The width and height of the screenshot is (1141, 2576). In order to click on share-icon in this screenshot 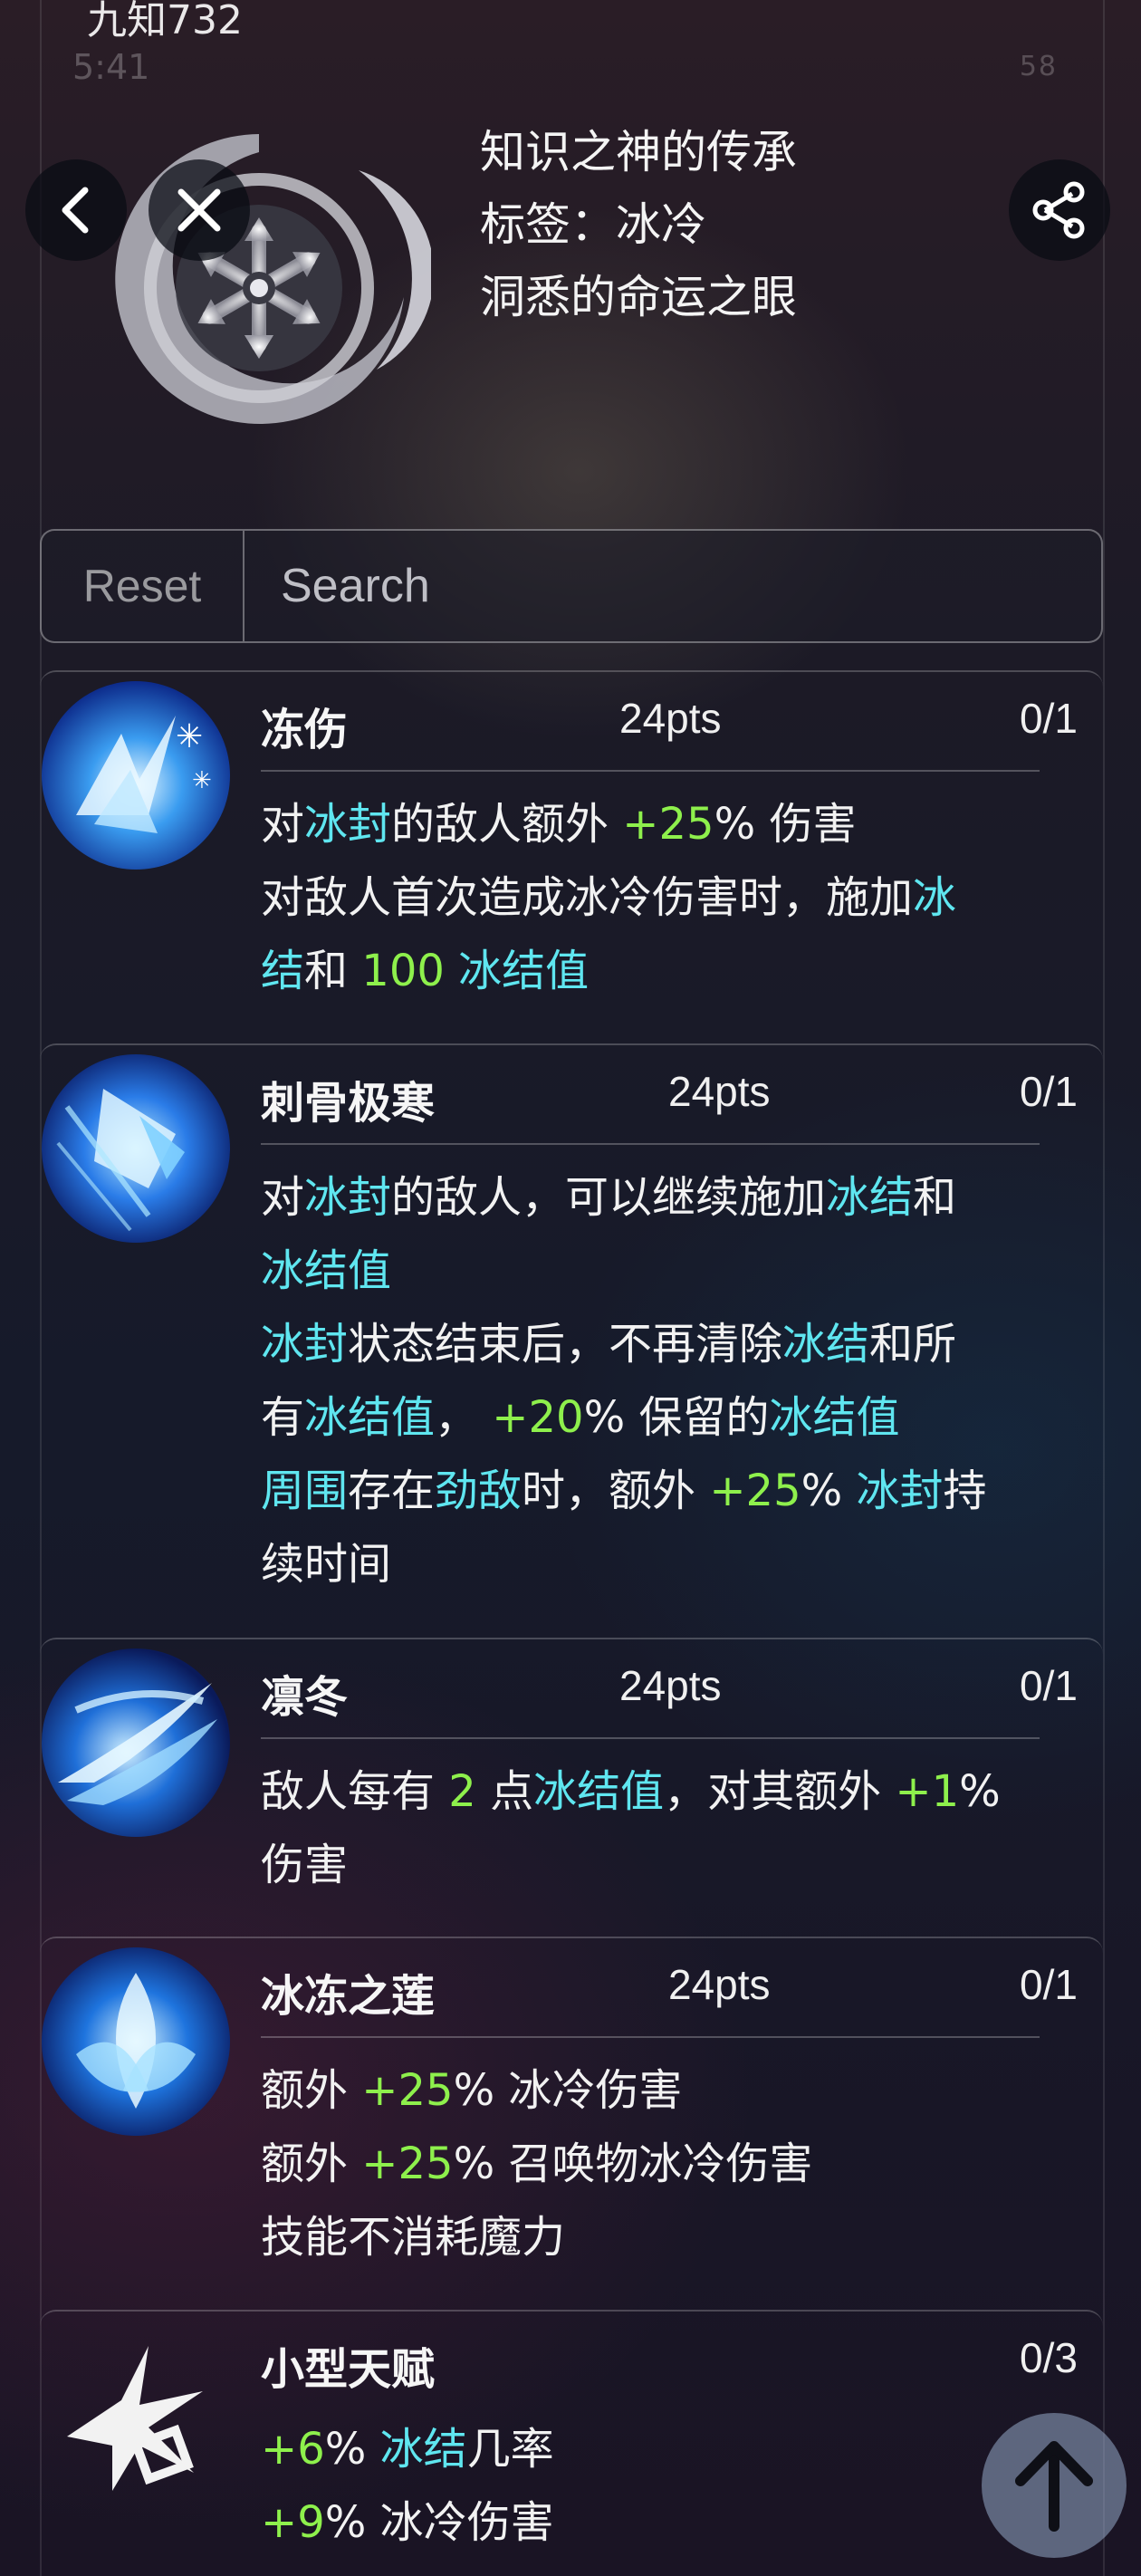, I will do `click(1059, 210)`.